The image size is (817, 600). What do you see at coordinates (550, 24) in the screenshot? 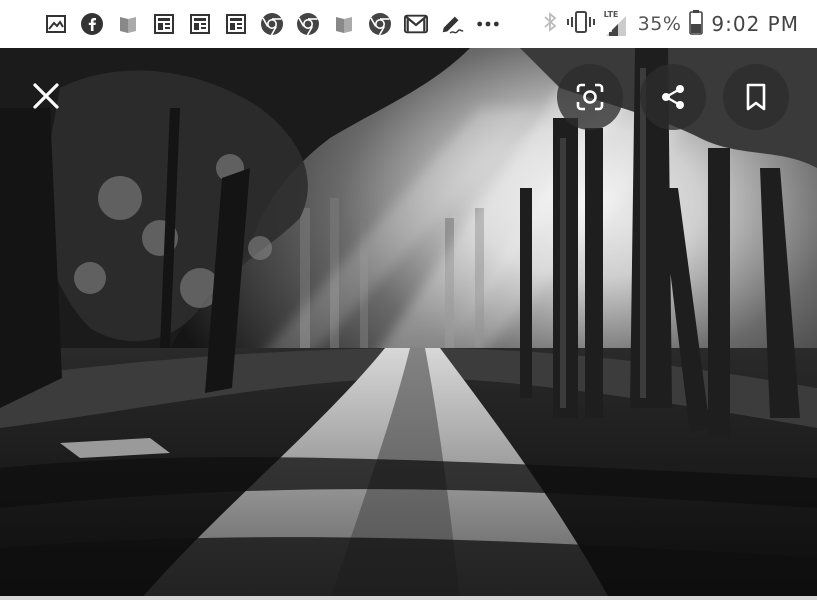
I see `bluetooth-icon` at bounding box center [550, 24].